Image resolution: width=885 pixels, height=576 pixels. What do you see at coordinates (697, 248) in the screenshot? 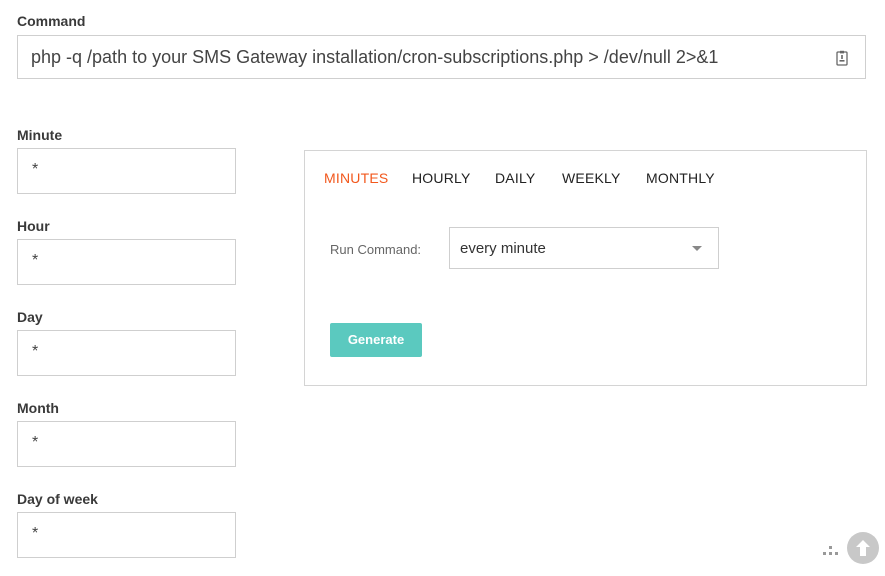
I see `chevron-down-icon` at bounding box center [697, 248].